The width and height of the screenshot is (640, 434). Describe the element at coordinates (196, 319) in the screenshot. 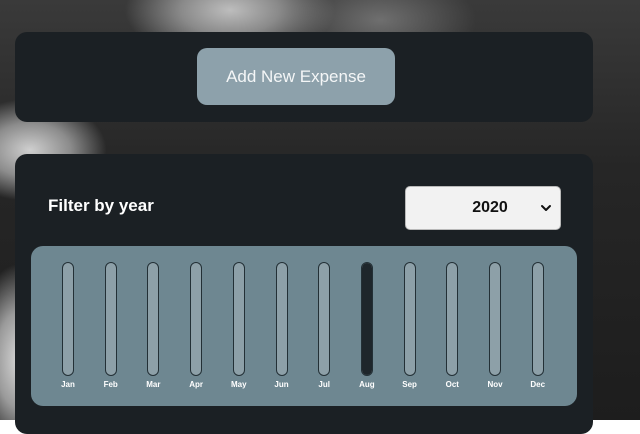

I see `chart-bar-apr` at that location.